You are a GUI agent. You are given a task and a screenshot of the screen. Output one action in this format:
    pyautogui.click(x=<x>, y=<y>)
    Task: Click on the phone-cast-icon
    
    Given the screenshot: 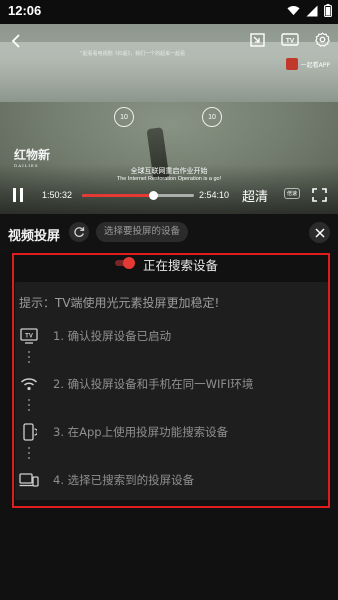 What is the action you would take?
    pyautogui.click(x=29, y=432)
    